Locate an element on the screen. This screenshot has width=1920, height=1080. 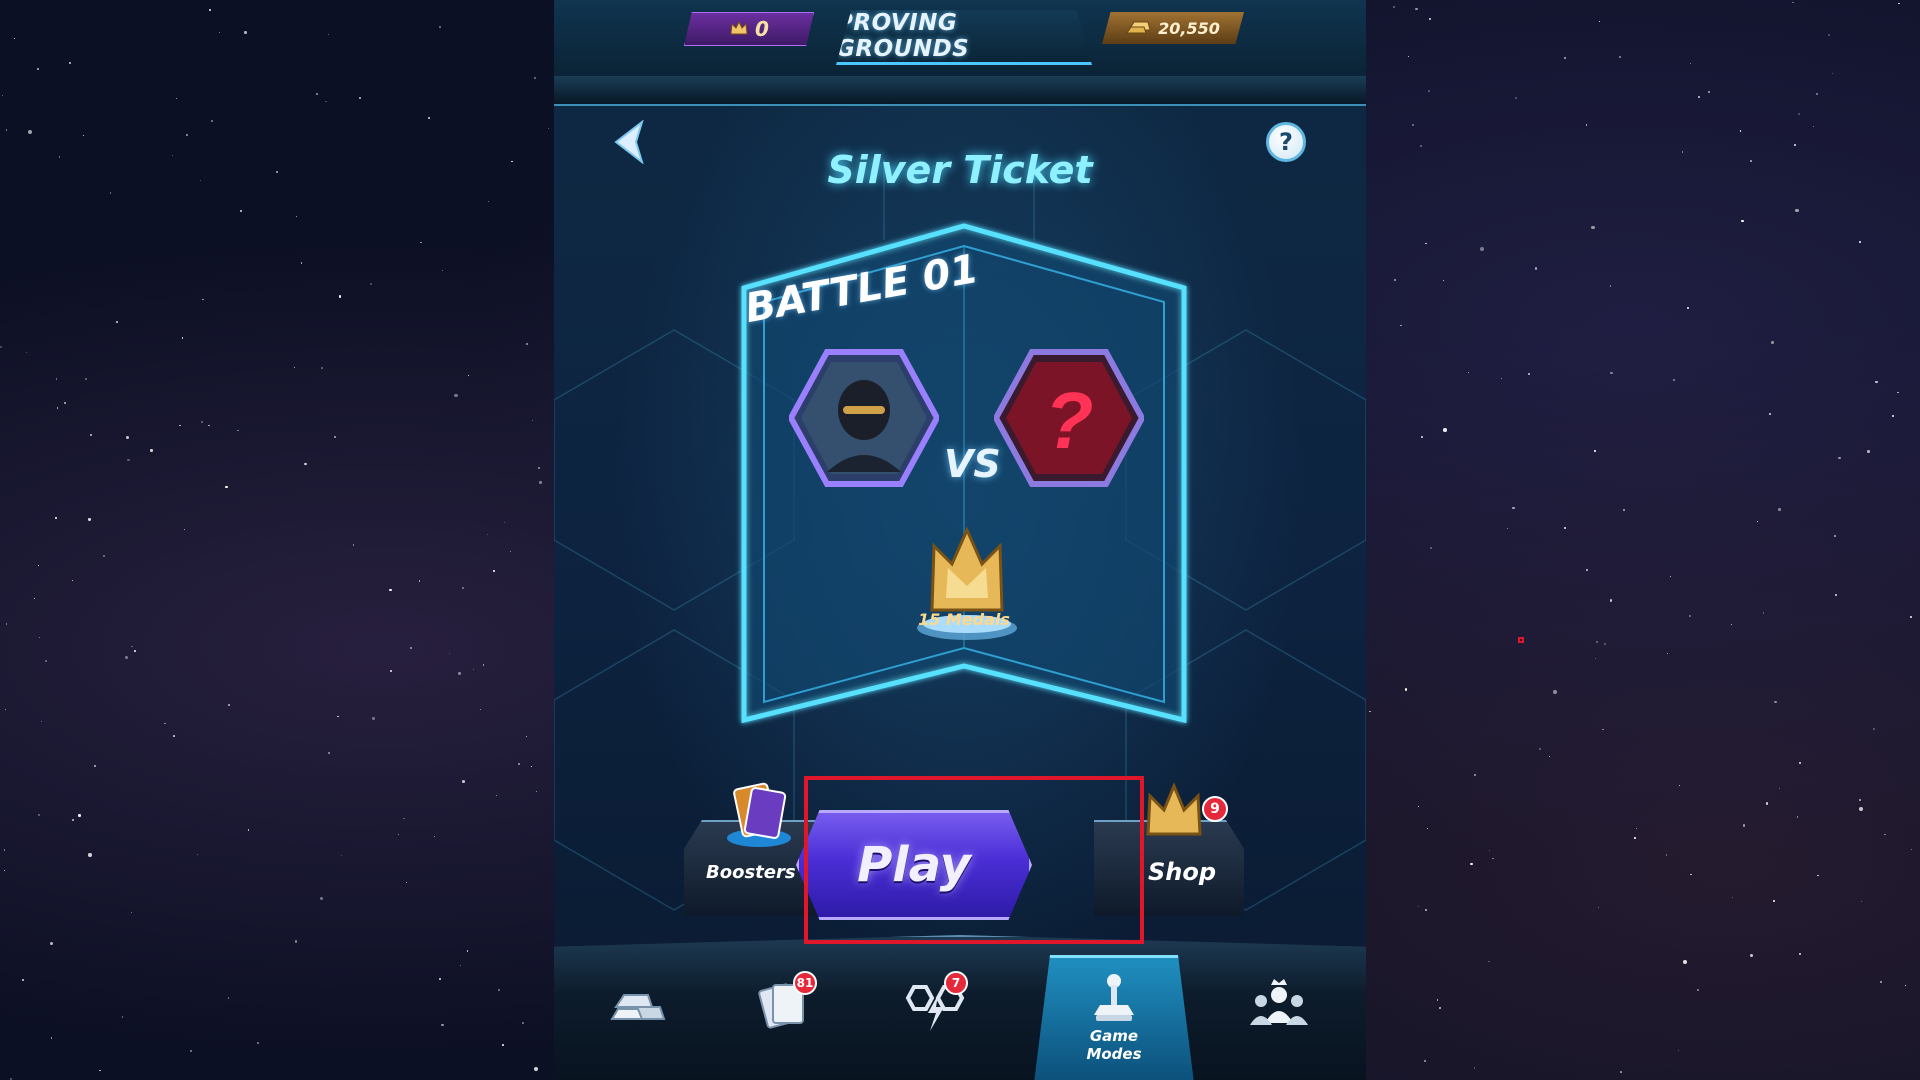
unknown-opponent-portrait: ? is located at coordinates (1069, 418).